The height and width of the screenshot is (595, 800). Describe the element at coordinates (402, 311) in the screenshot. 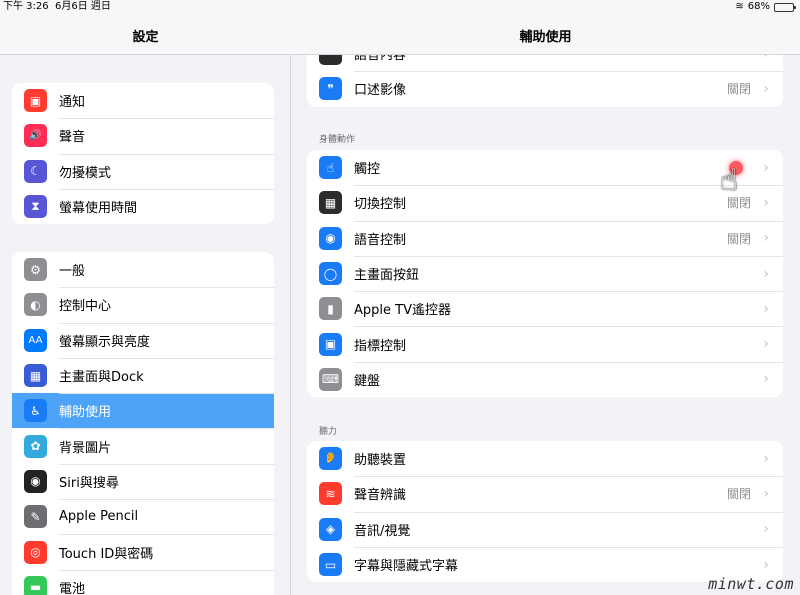

I see `row-label: Apple TV遙控器` at that location.